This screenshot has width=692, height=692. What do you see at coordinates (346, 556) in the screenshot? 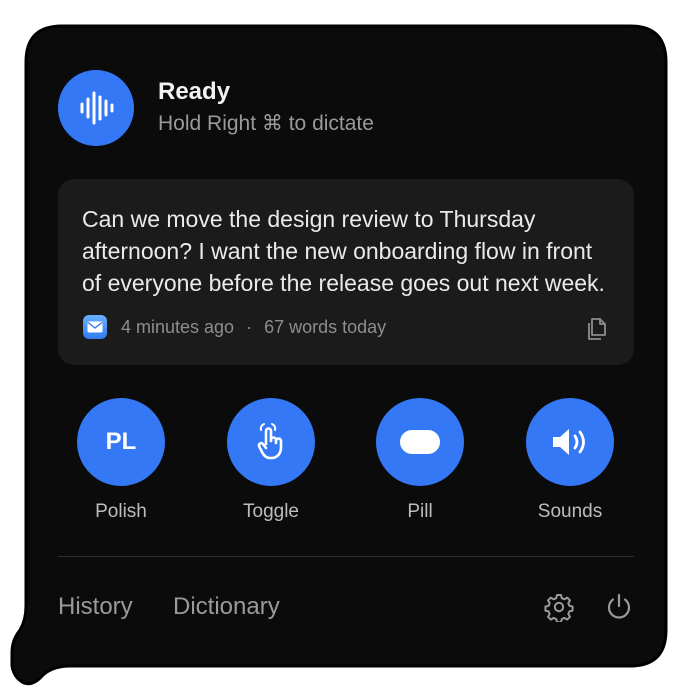
I see `footer-divider` at bounding box center [346, 556].